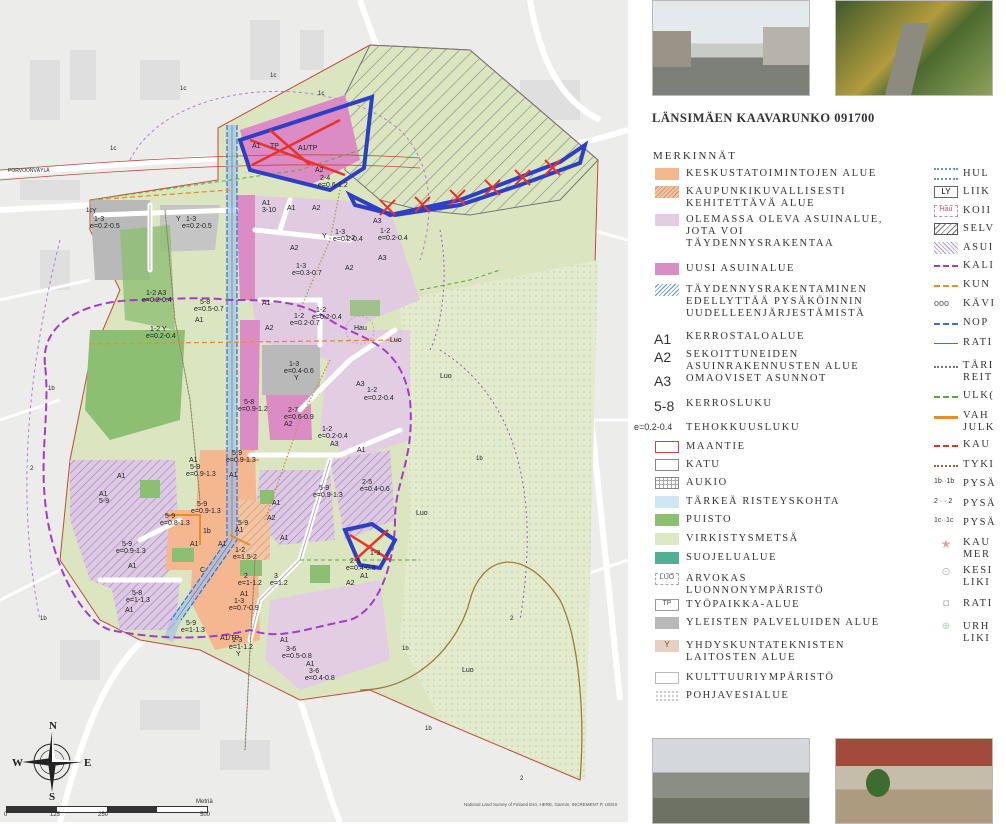 The width and height of the screenshot is (1006, 824). What do you see at coordinates (742, 538) in the screenshot?
I see `legend-label: VIRKISTYSMETSÄ` at bounding box center [742, 538].